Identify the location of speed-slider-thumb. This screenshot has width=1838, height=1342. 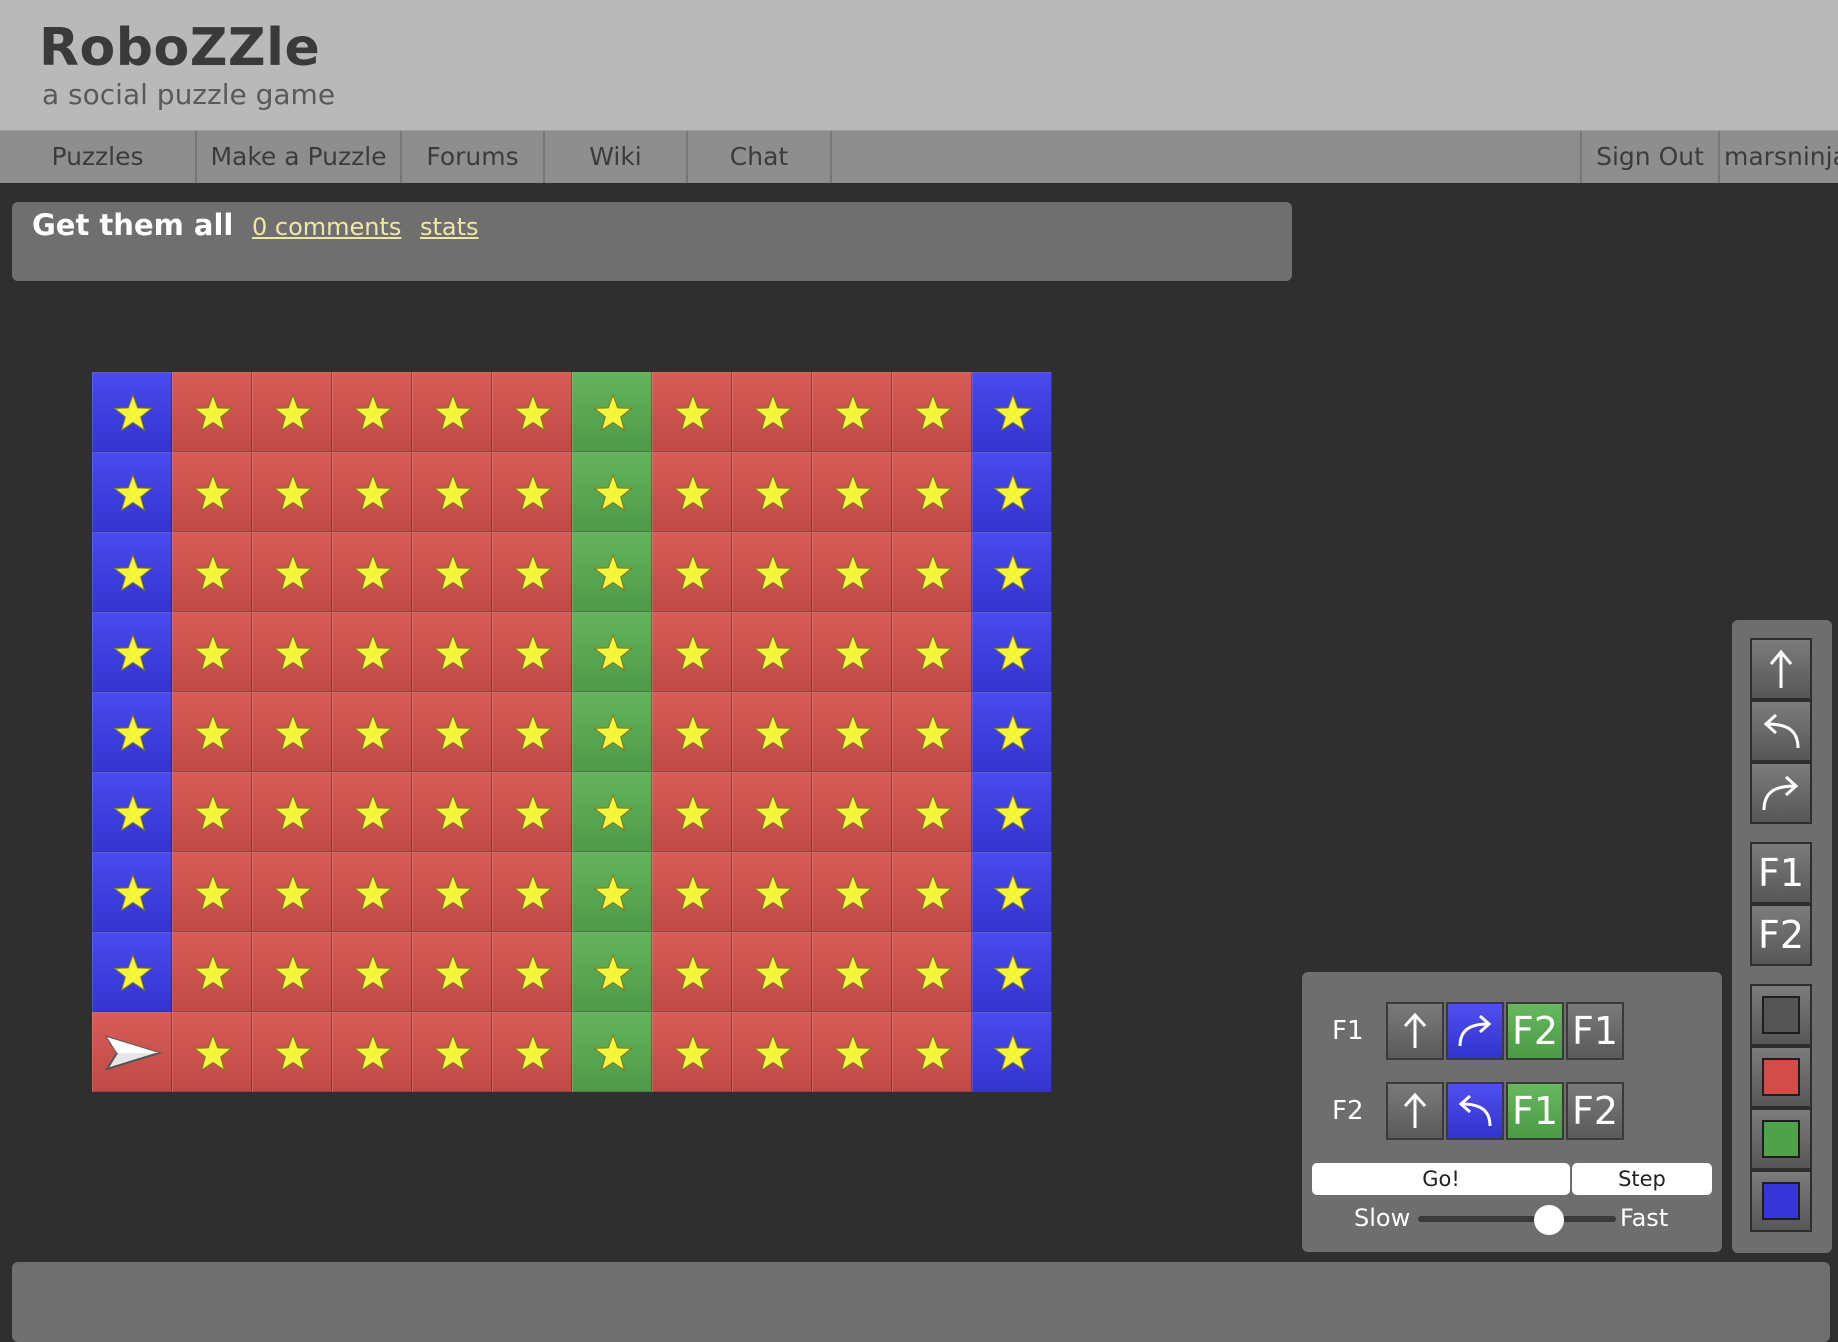
(1548, 1220).